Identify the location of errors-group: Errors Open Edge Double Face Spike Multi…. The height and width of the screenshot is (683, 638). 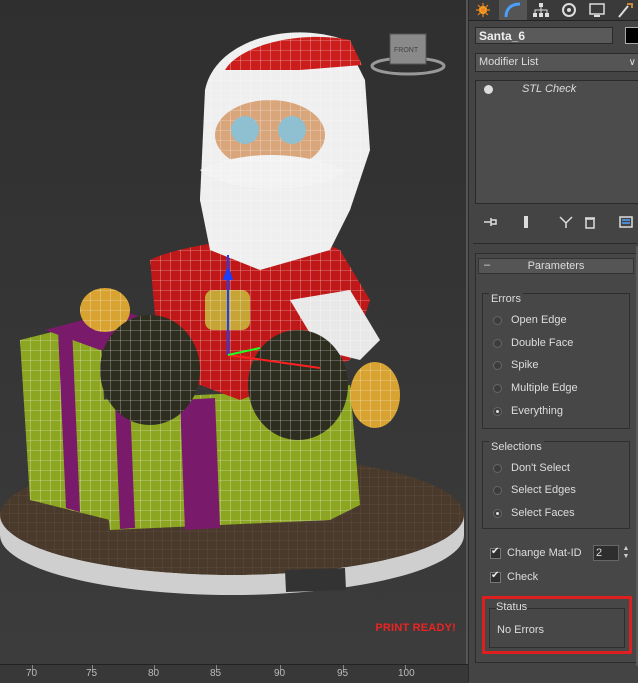
(556, 361).